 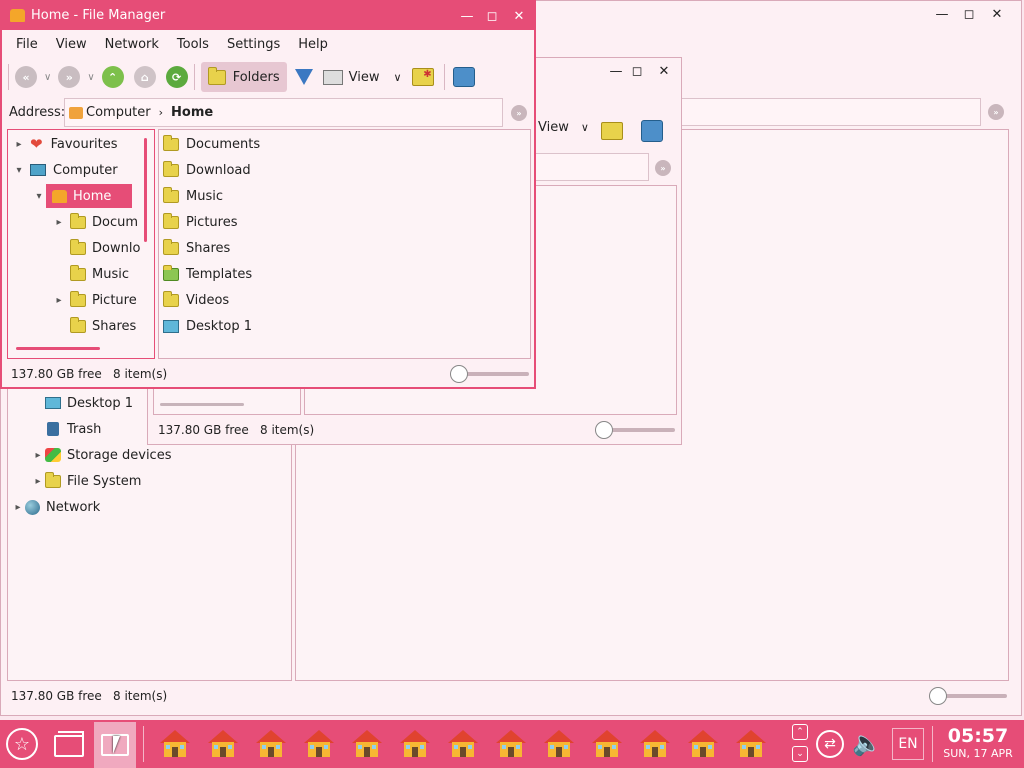 I want to click on file-item-templates: Templates, so click(x=207, y=274).